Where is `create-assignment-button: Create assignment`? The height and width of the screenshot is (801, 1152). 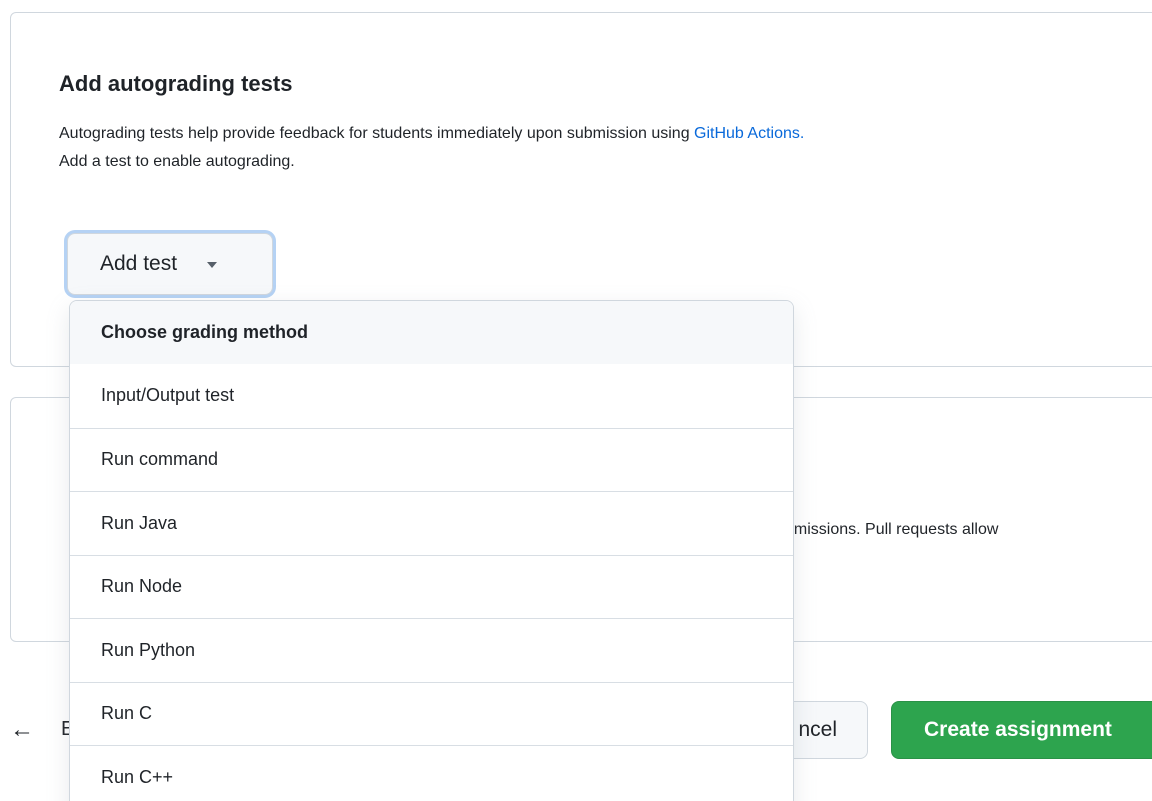
create-assignment-button: Create assignment is located at coordinates (1021, 730).